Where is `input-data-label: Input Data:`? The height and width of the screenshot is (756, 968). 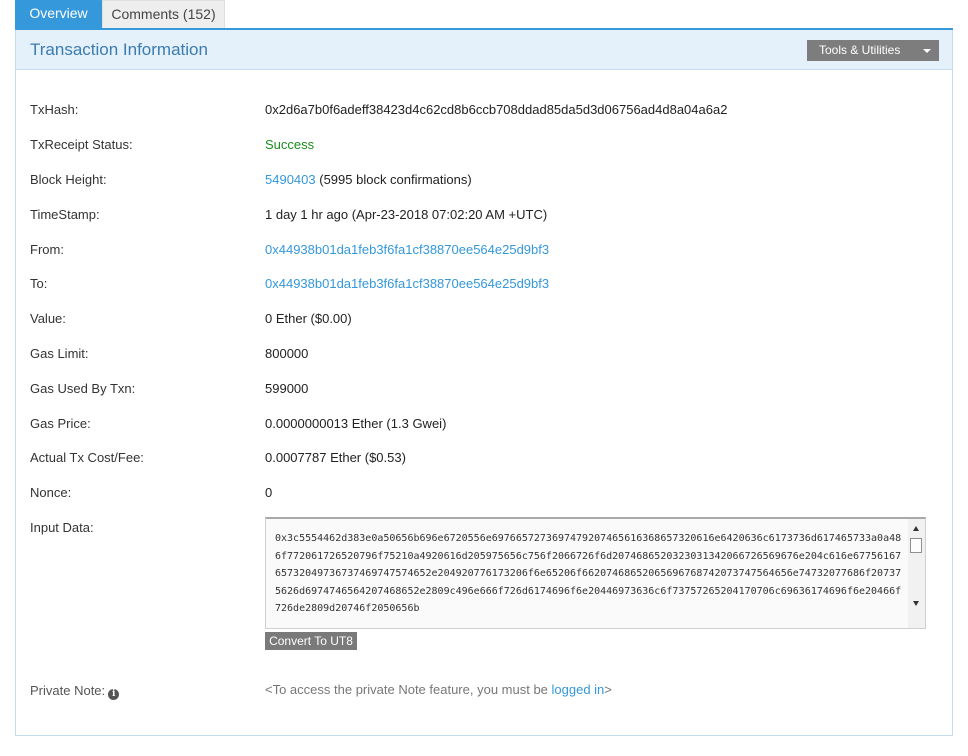 input-data-label: Input Data: is located at coordinates (62, 527).